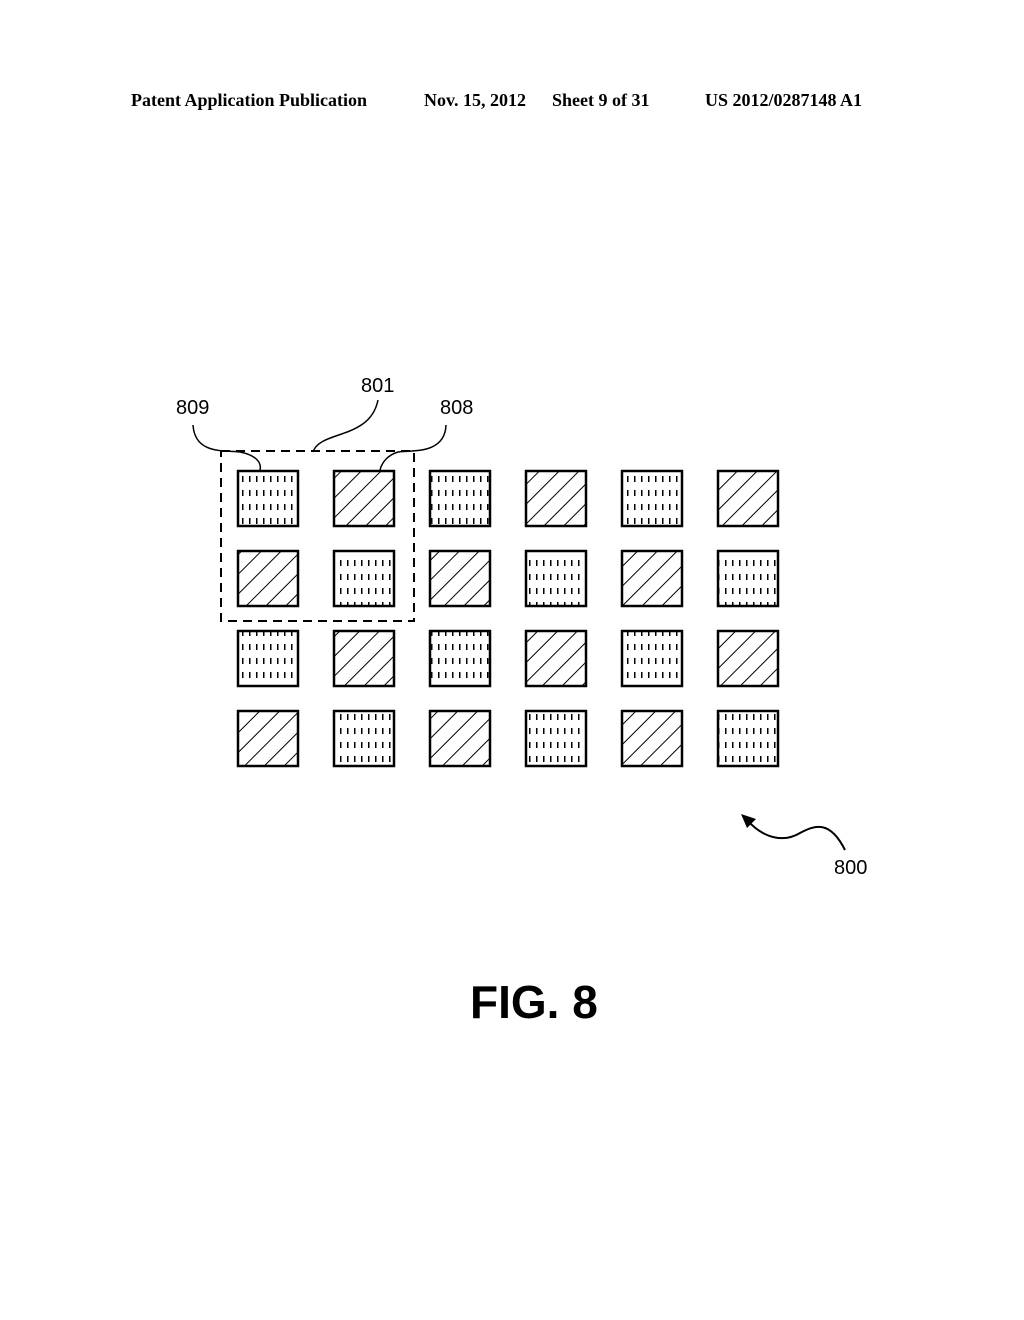  I want to click on label-801: 801, so click(377, 386).